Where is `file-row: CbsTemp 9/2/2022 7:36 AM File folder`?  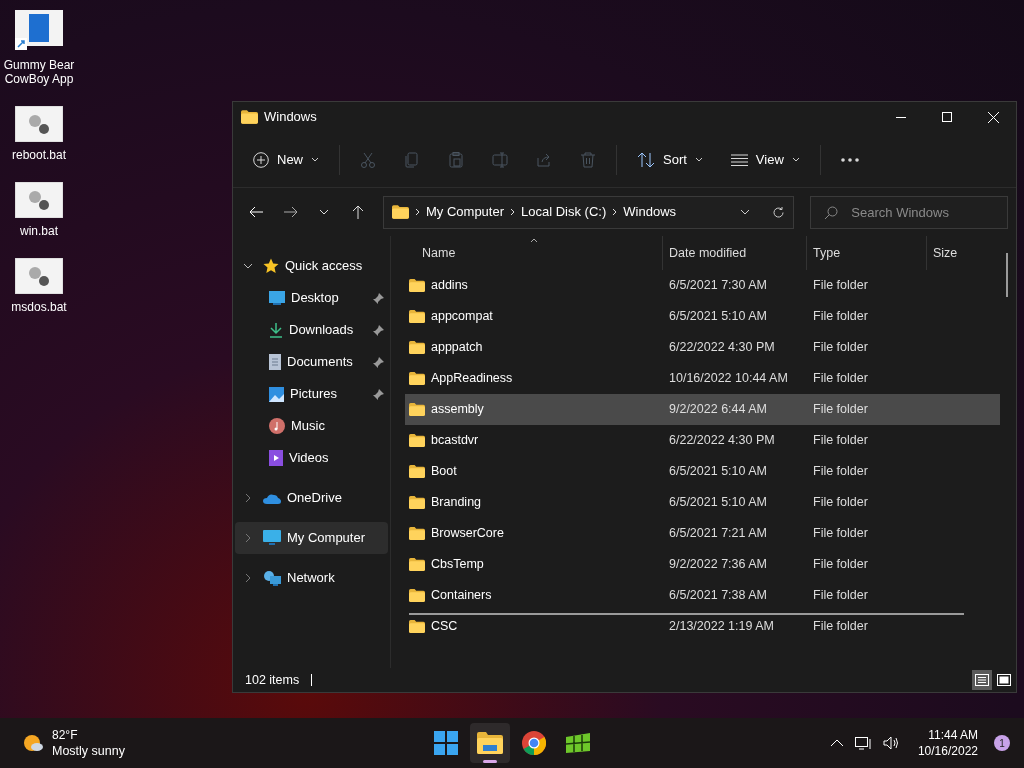
file-row: CbsTemp 9/2/2022 7:36 AM File folder is located at coordinates (702, 564).